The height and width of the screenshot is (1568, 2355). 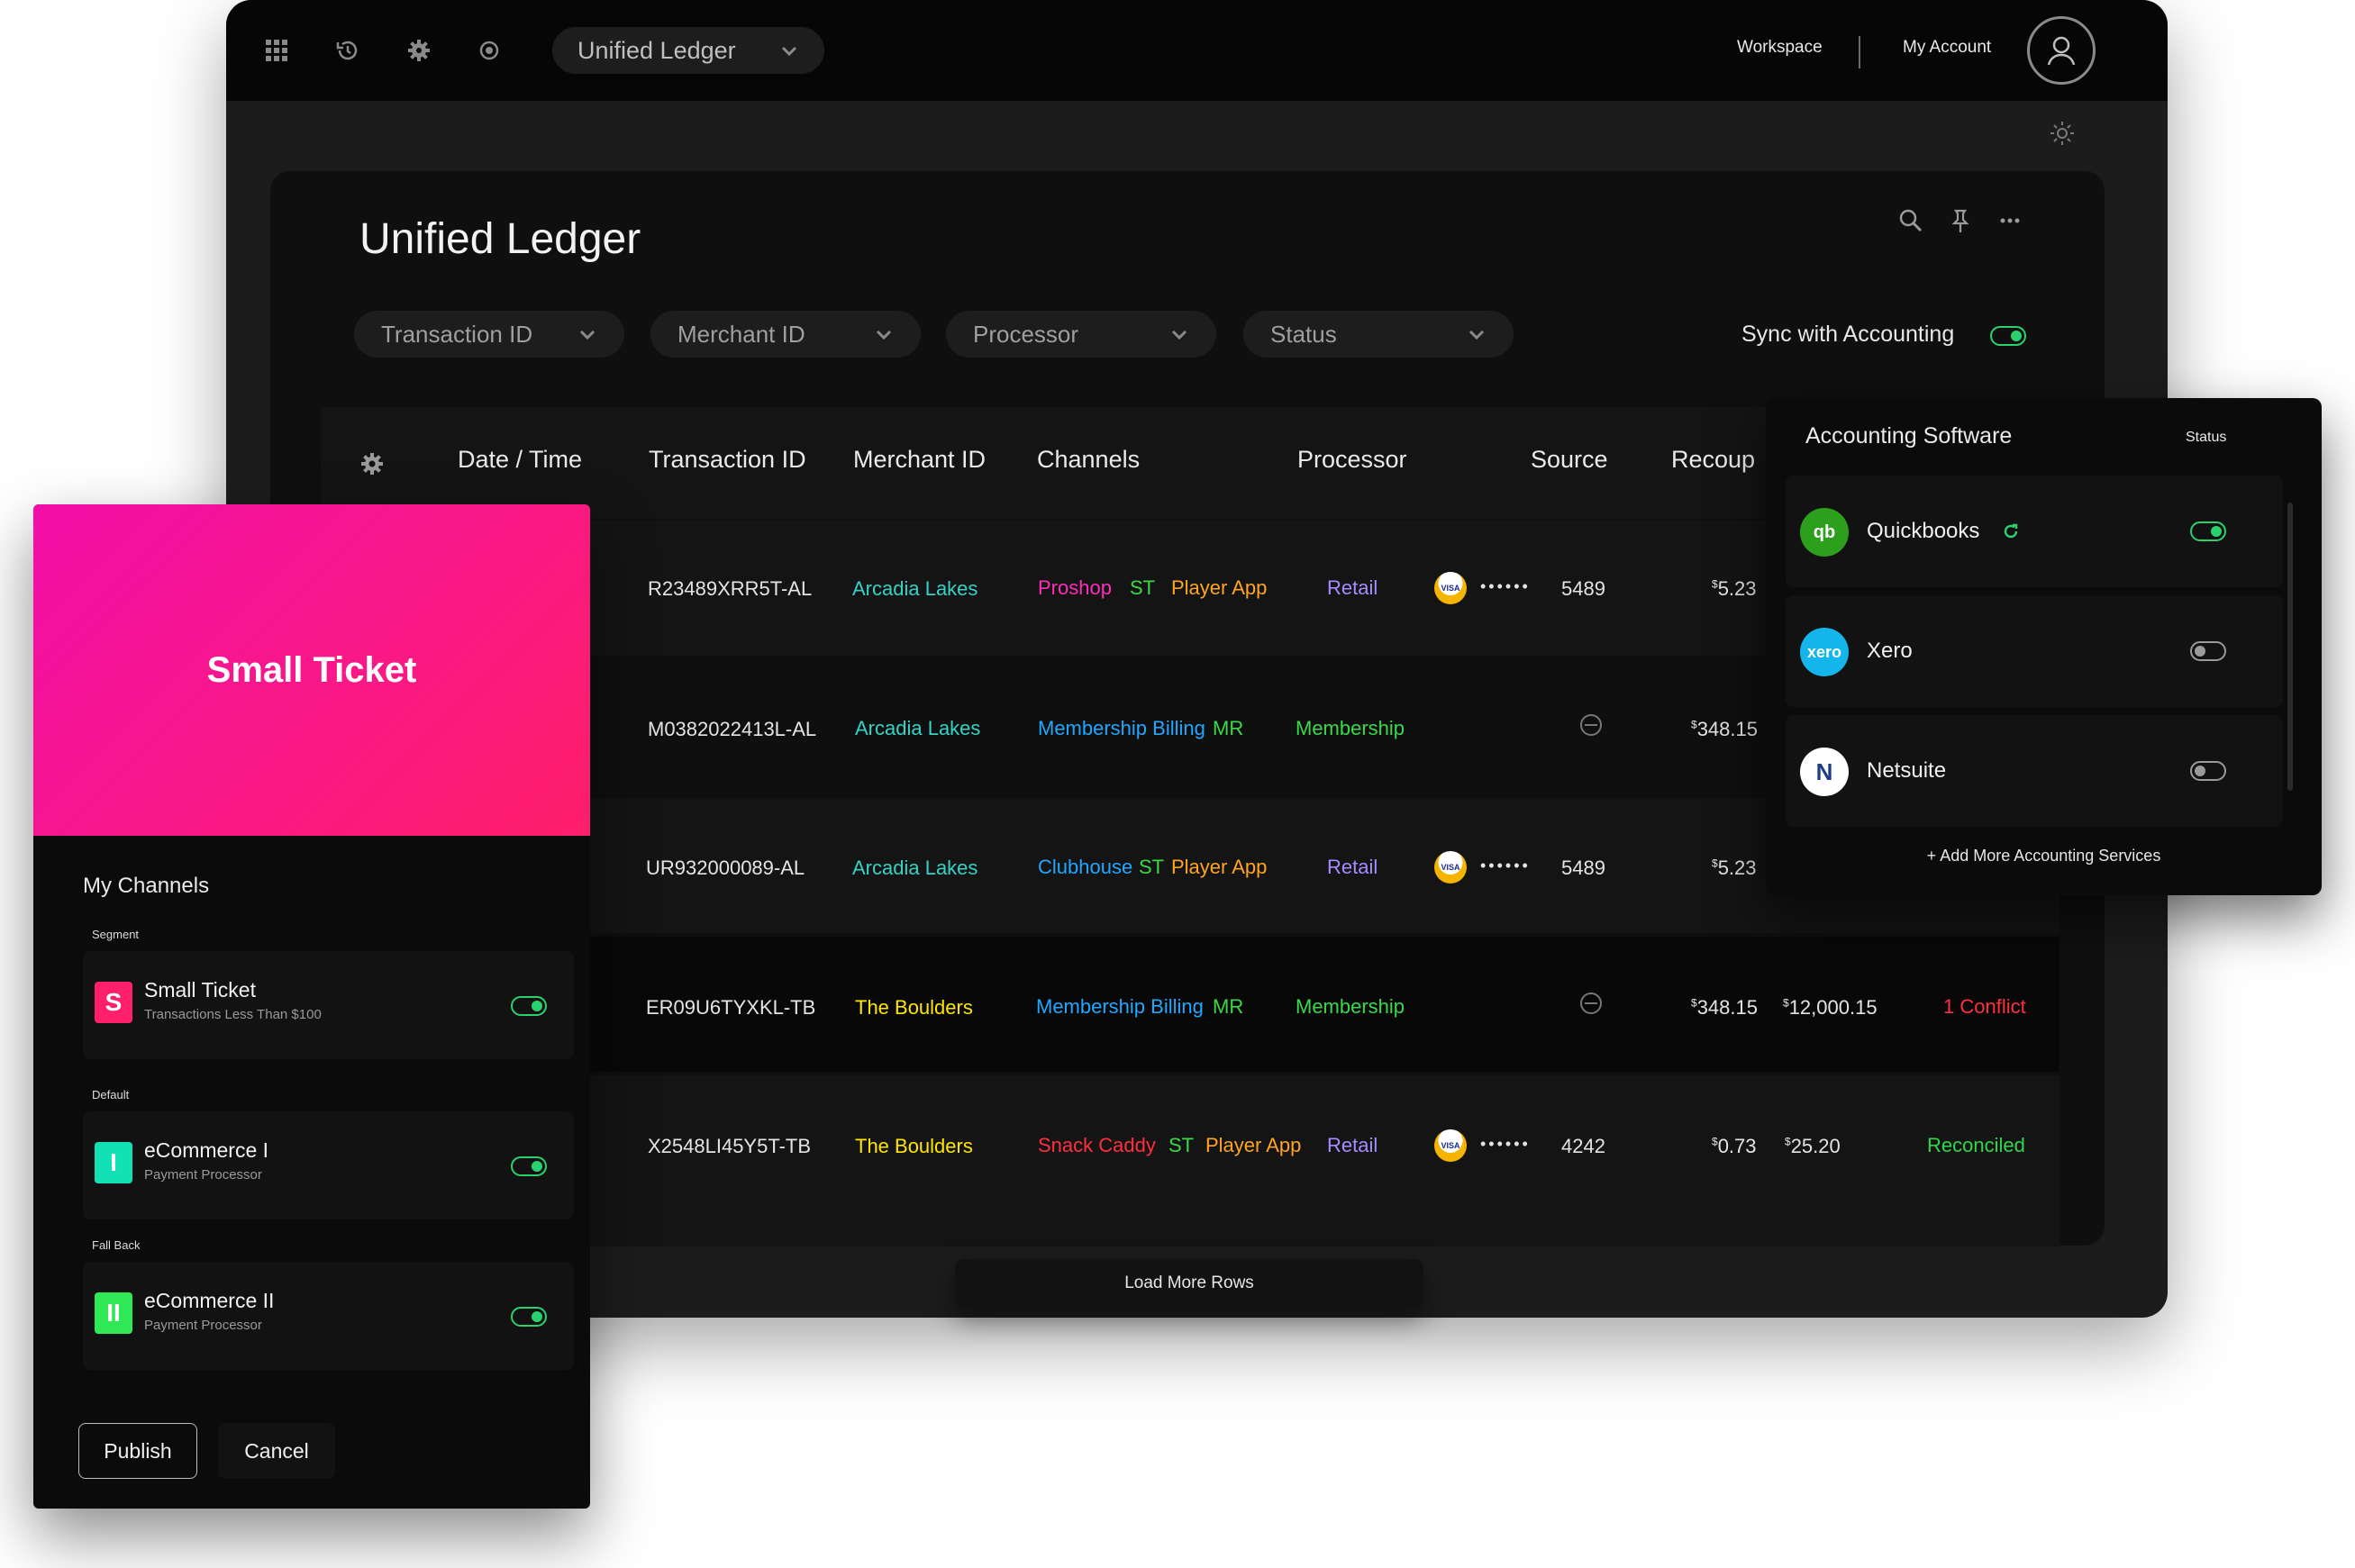 I want to click on user-avatar, so click(x=2061, y=50).